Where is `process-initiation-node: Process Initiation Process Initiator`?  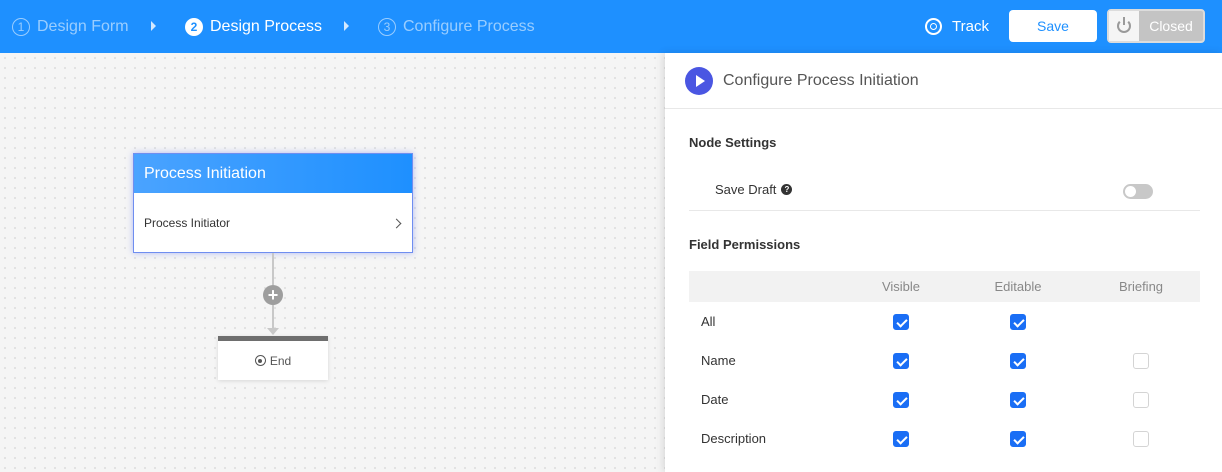
process-initiation-node: Process Initiation Process Initiator is located at coordinates (273, 203).